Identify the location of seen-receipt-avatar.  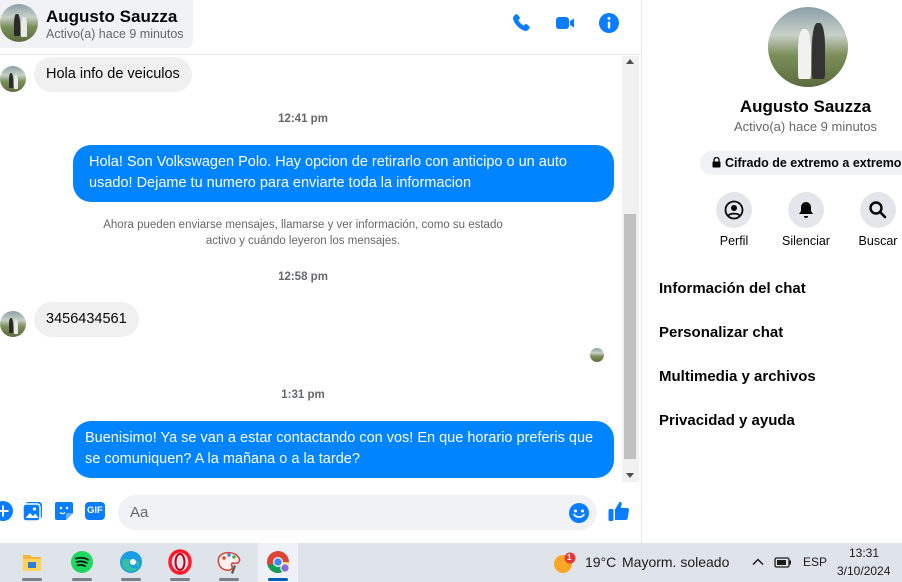
(597, 355).